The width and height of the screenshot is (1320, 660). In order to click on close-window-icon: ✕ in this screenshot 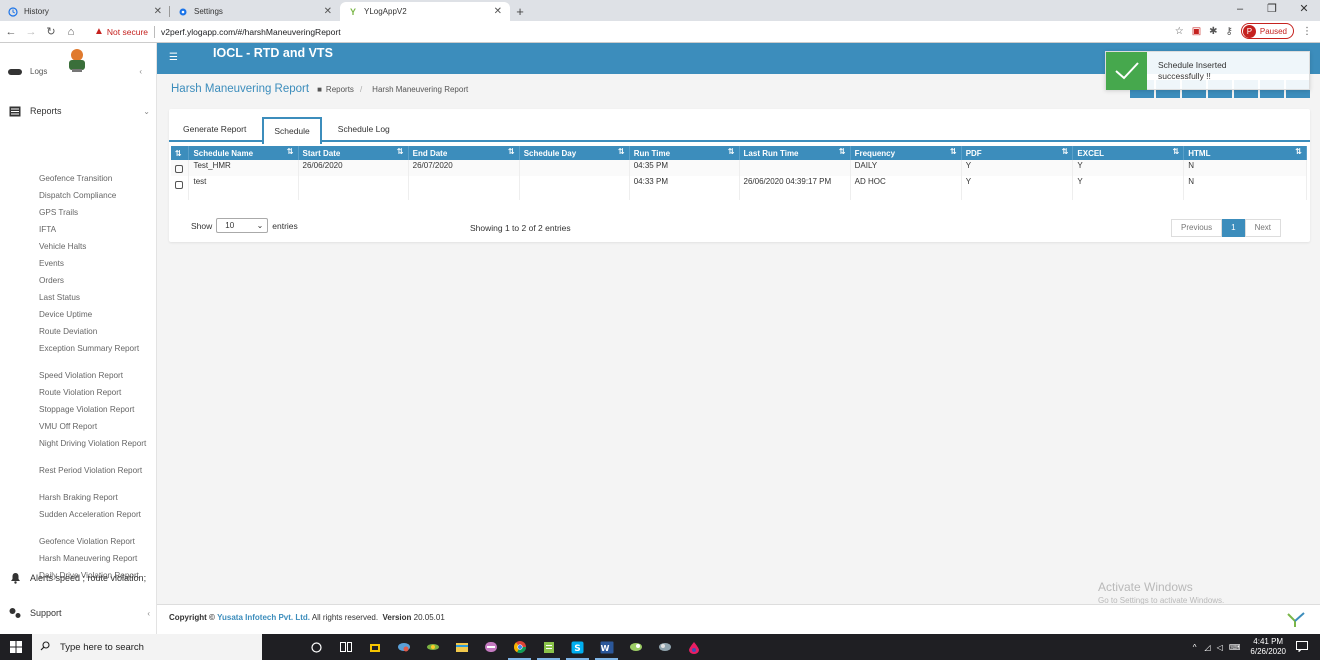, I will do `click(1304, 10)`.